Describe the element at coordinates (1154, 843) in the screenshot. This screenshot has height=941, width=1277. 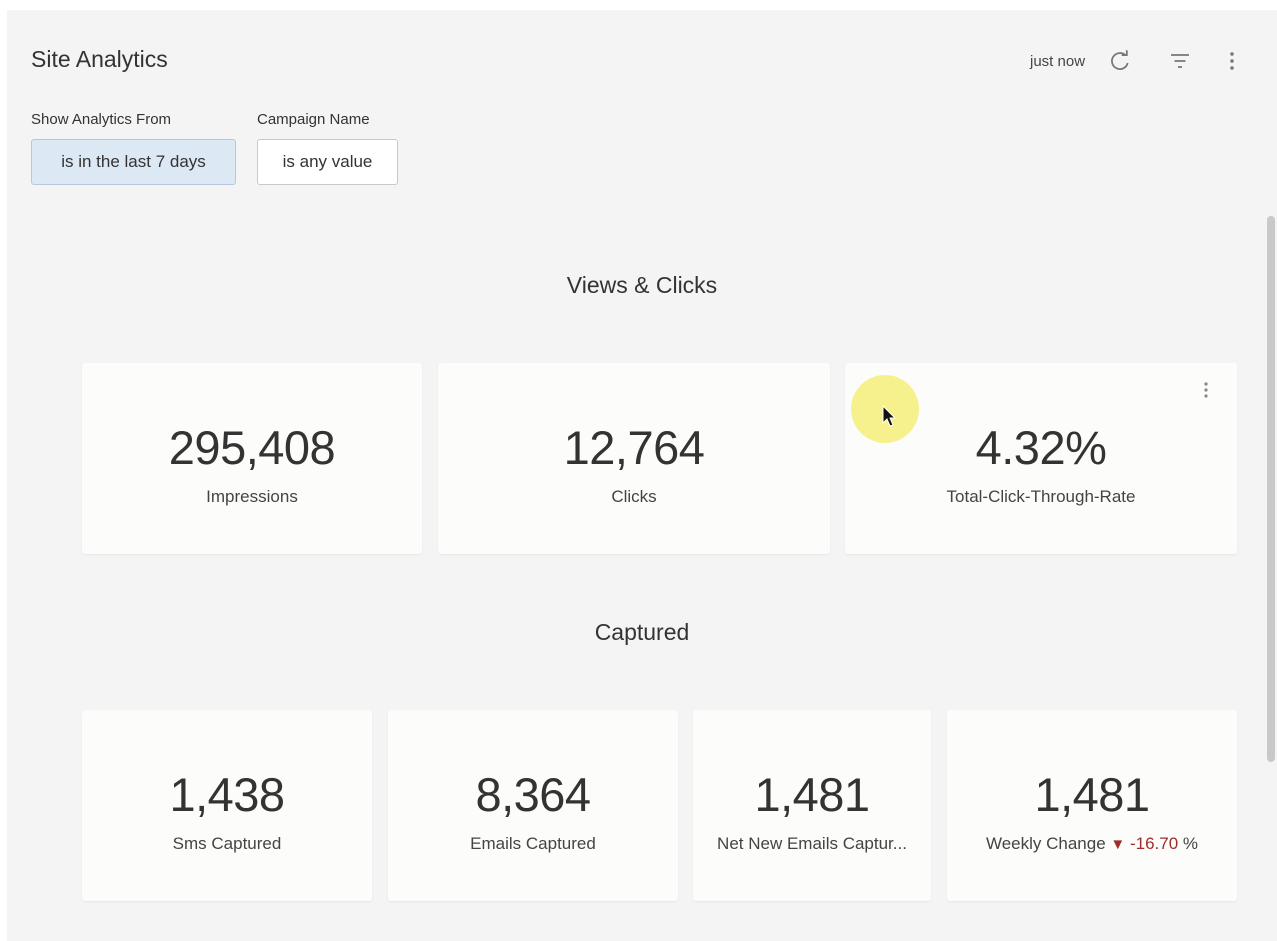
I see `weekly-change-value: -16.70` at that location.